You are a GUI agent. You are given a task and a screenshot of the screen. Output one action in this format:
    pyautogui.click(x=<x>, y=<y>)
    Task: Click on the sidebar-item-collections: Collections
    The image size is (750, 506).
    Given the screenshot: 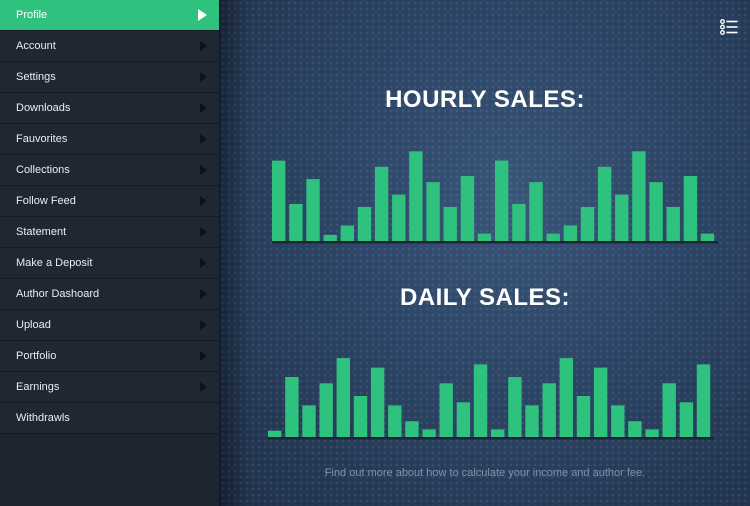 What is the action you would take?
    pyautogui.click(x=109, y=170)
    